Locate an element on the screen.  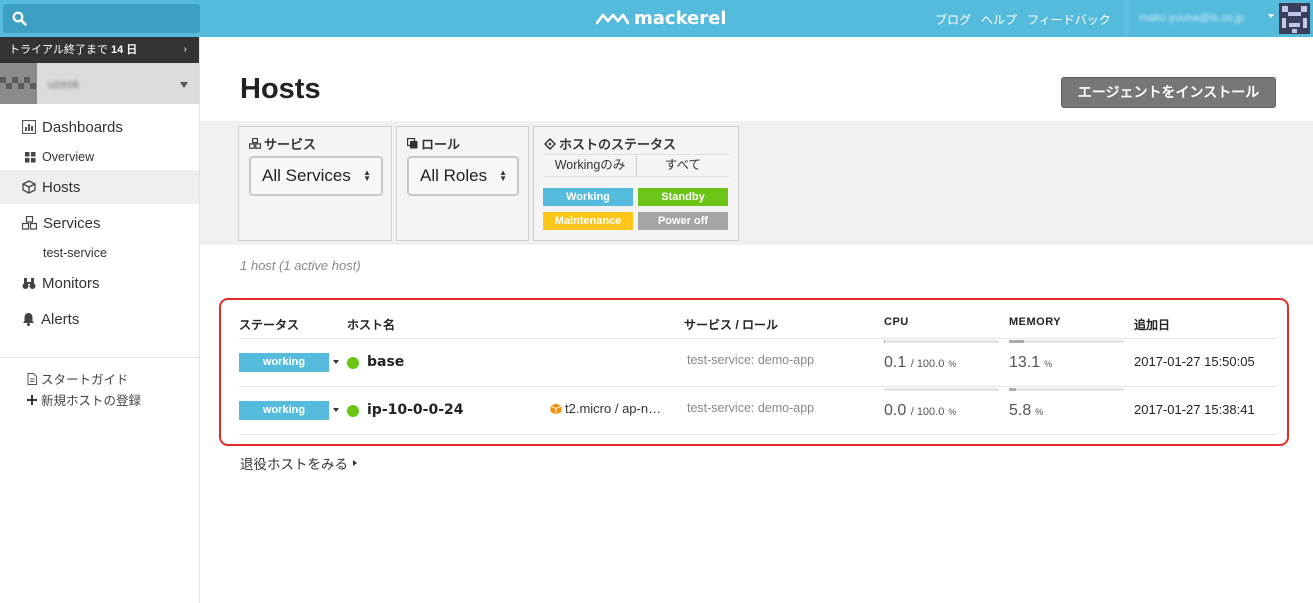
start-guide-link: スタートガイド is located at coordinates (78, 378).